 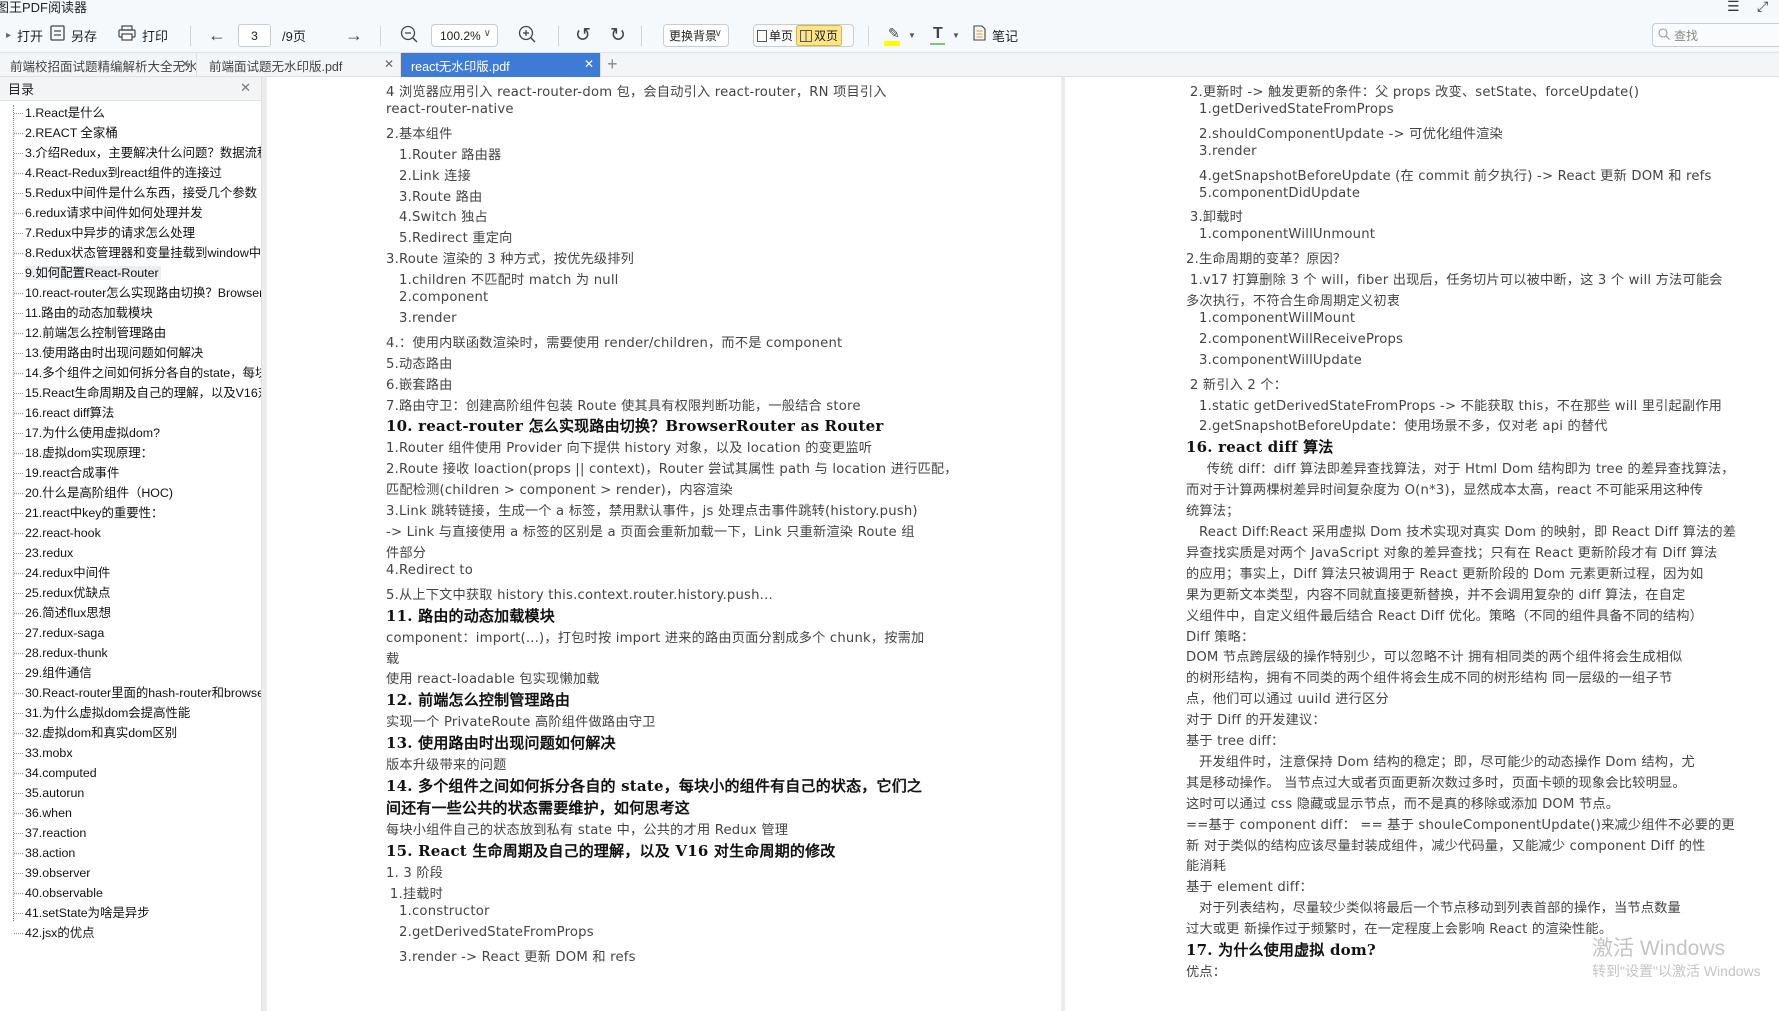 What do you see at coordinates (130, 473) in the screenshot?
I see `toc-item: 19.react合成事件` at bounding box center [130, 473].